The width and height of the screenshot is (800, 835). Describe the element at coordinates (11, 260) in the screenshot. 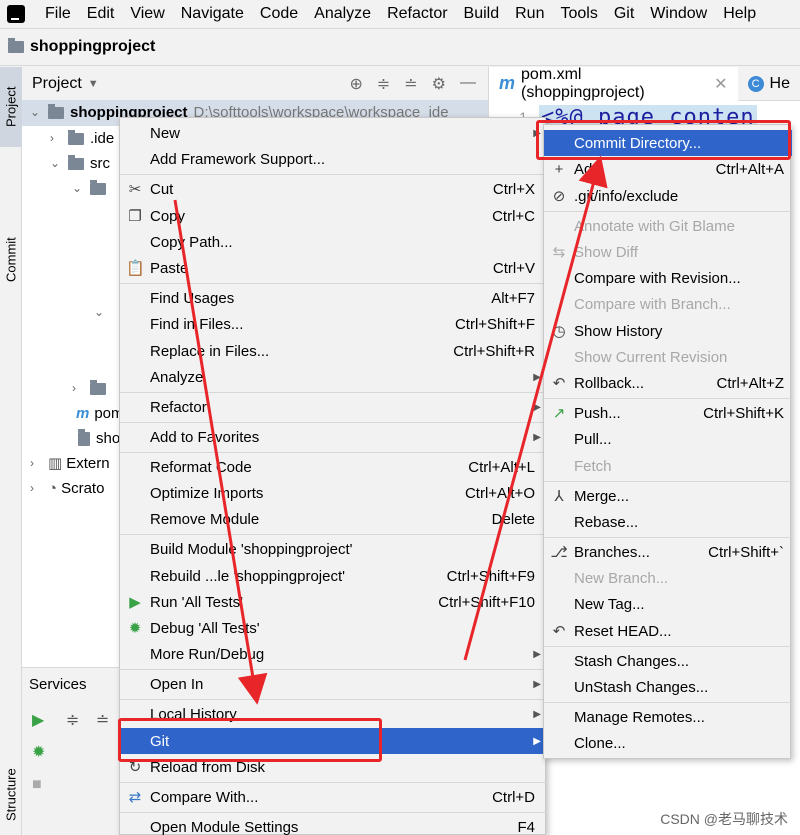

I see `commit-tool-tab: Commit` at that location.